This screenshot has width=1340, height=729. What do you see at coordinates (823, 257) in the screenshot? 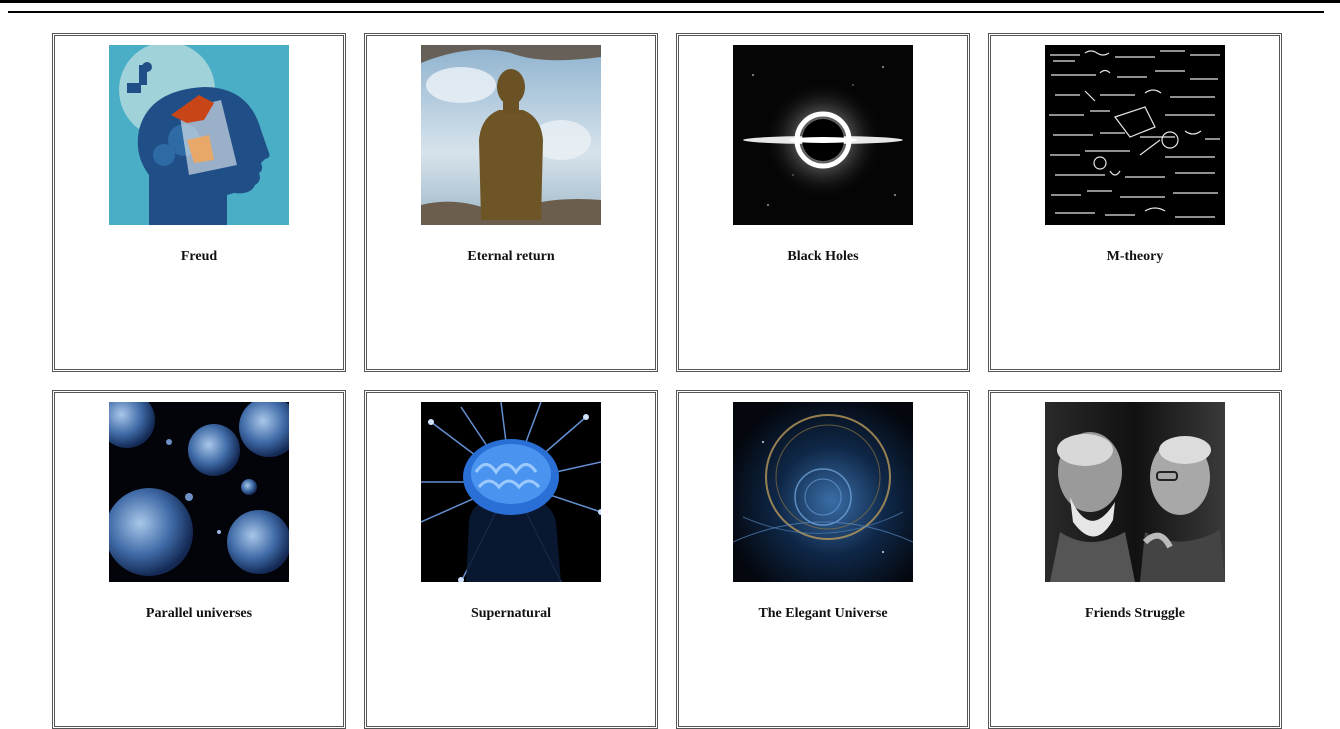
I see `card-title: Black Holes` at bounding box center [823, 257].